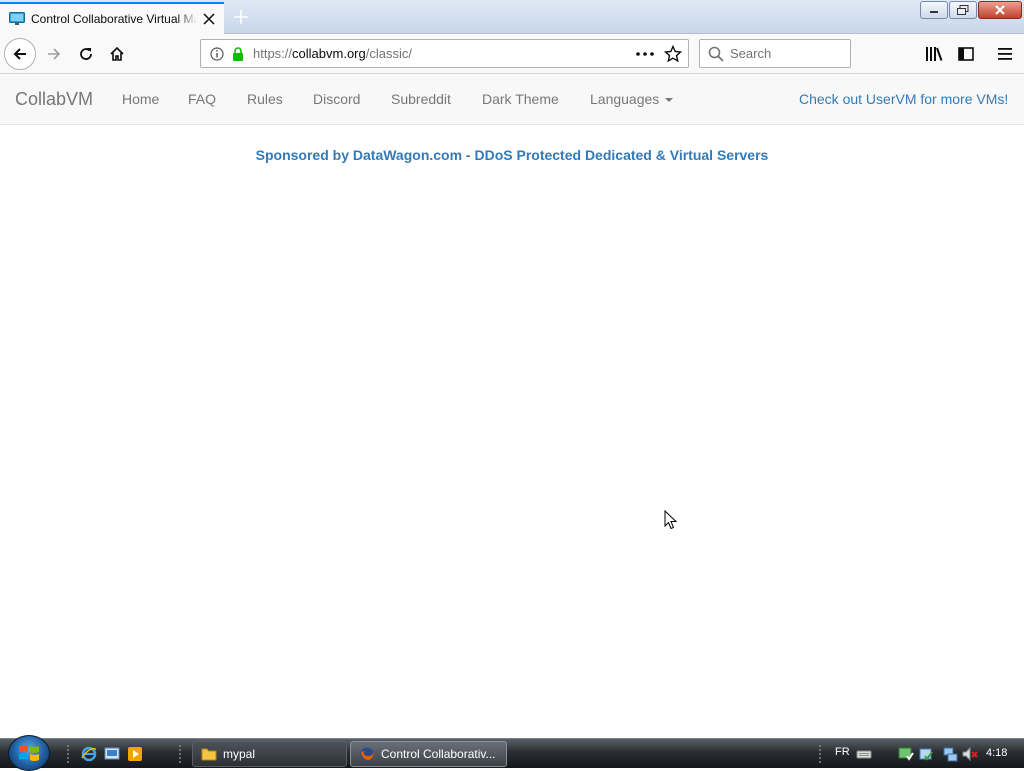  What do you see at coordinates (716, 54) in the screenshot?
I see `search-icon` at bounding box center [716, 54].